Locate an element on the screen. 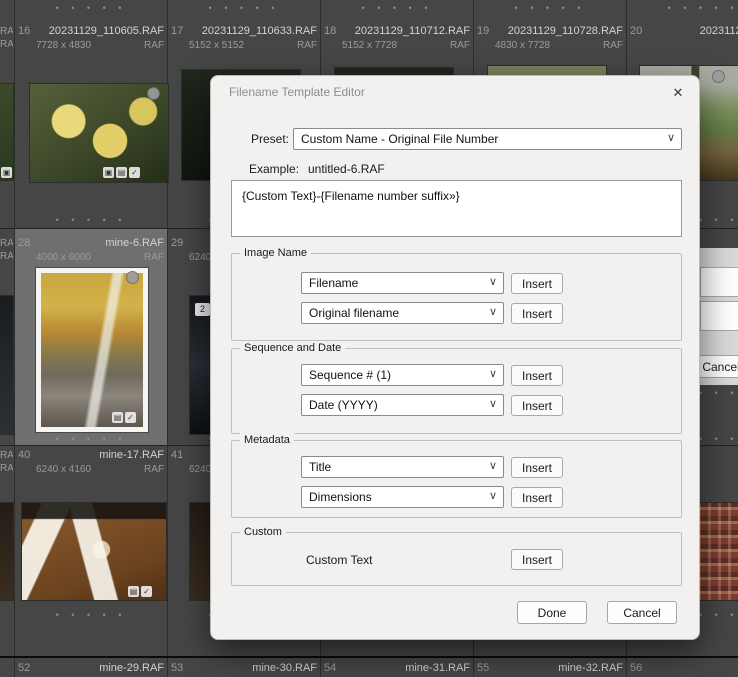 The image size is (738, 677). date-select: Date (YYYY) ∨ is located at coordinates (402, 405).